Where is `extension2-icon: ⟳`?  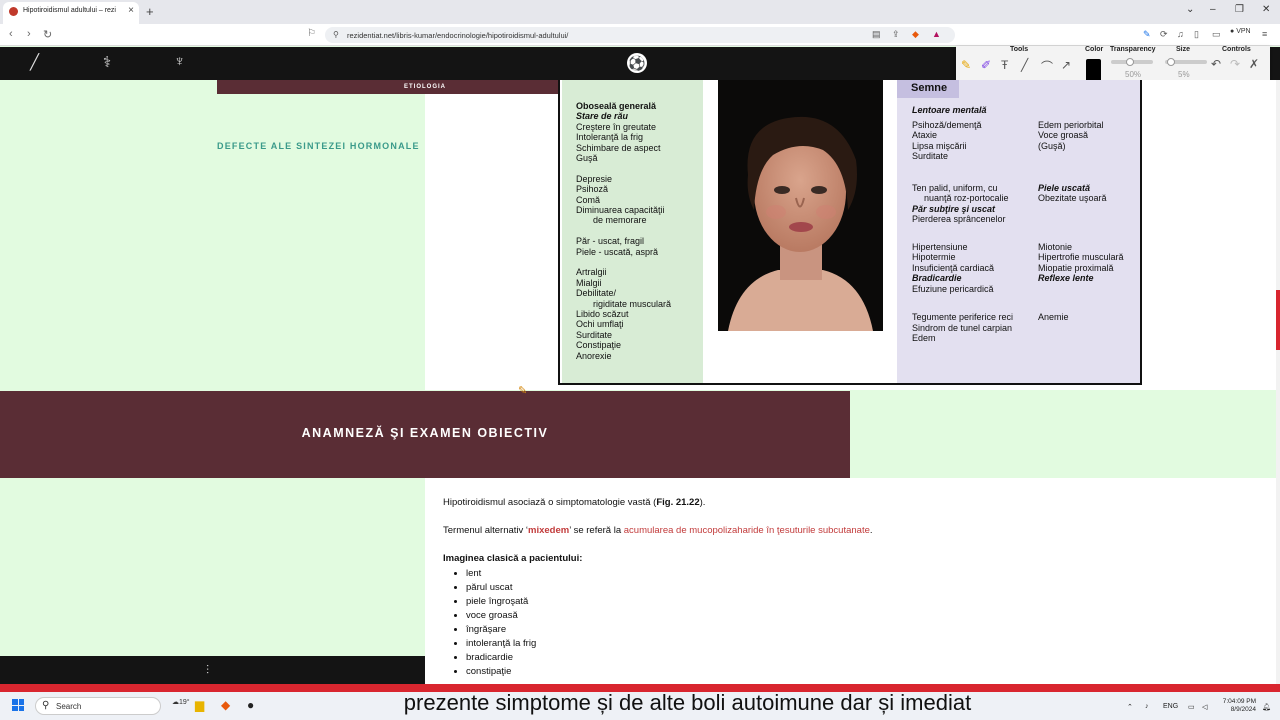 extension2-icon: ⟳ is located at coordinates (1164, 34).